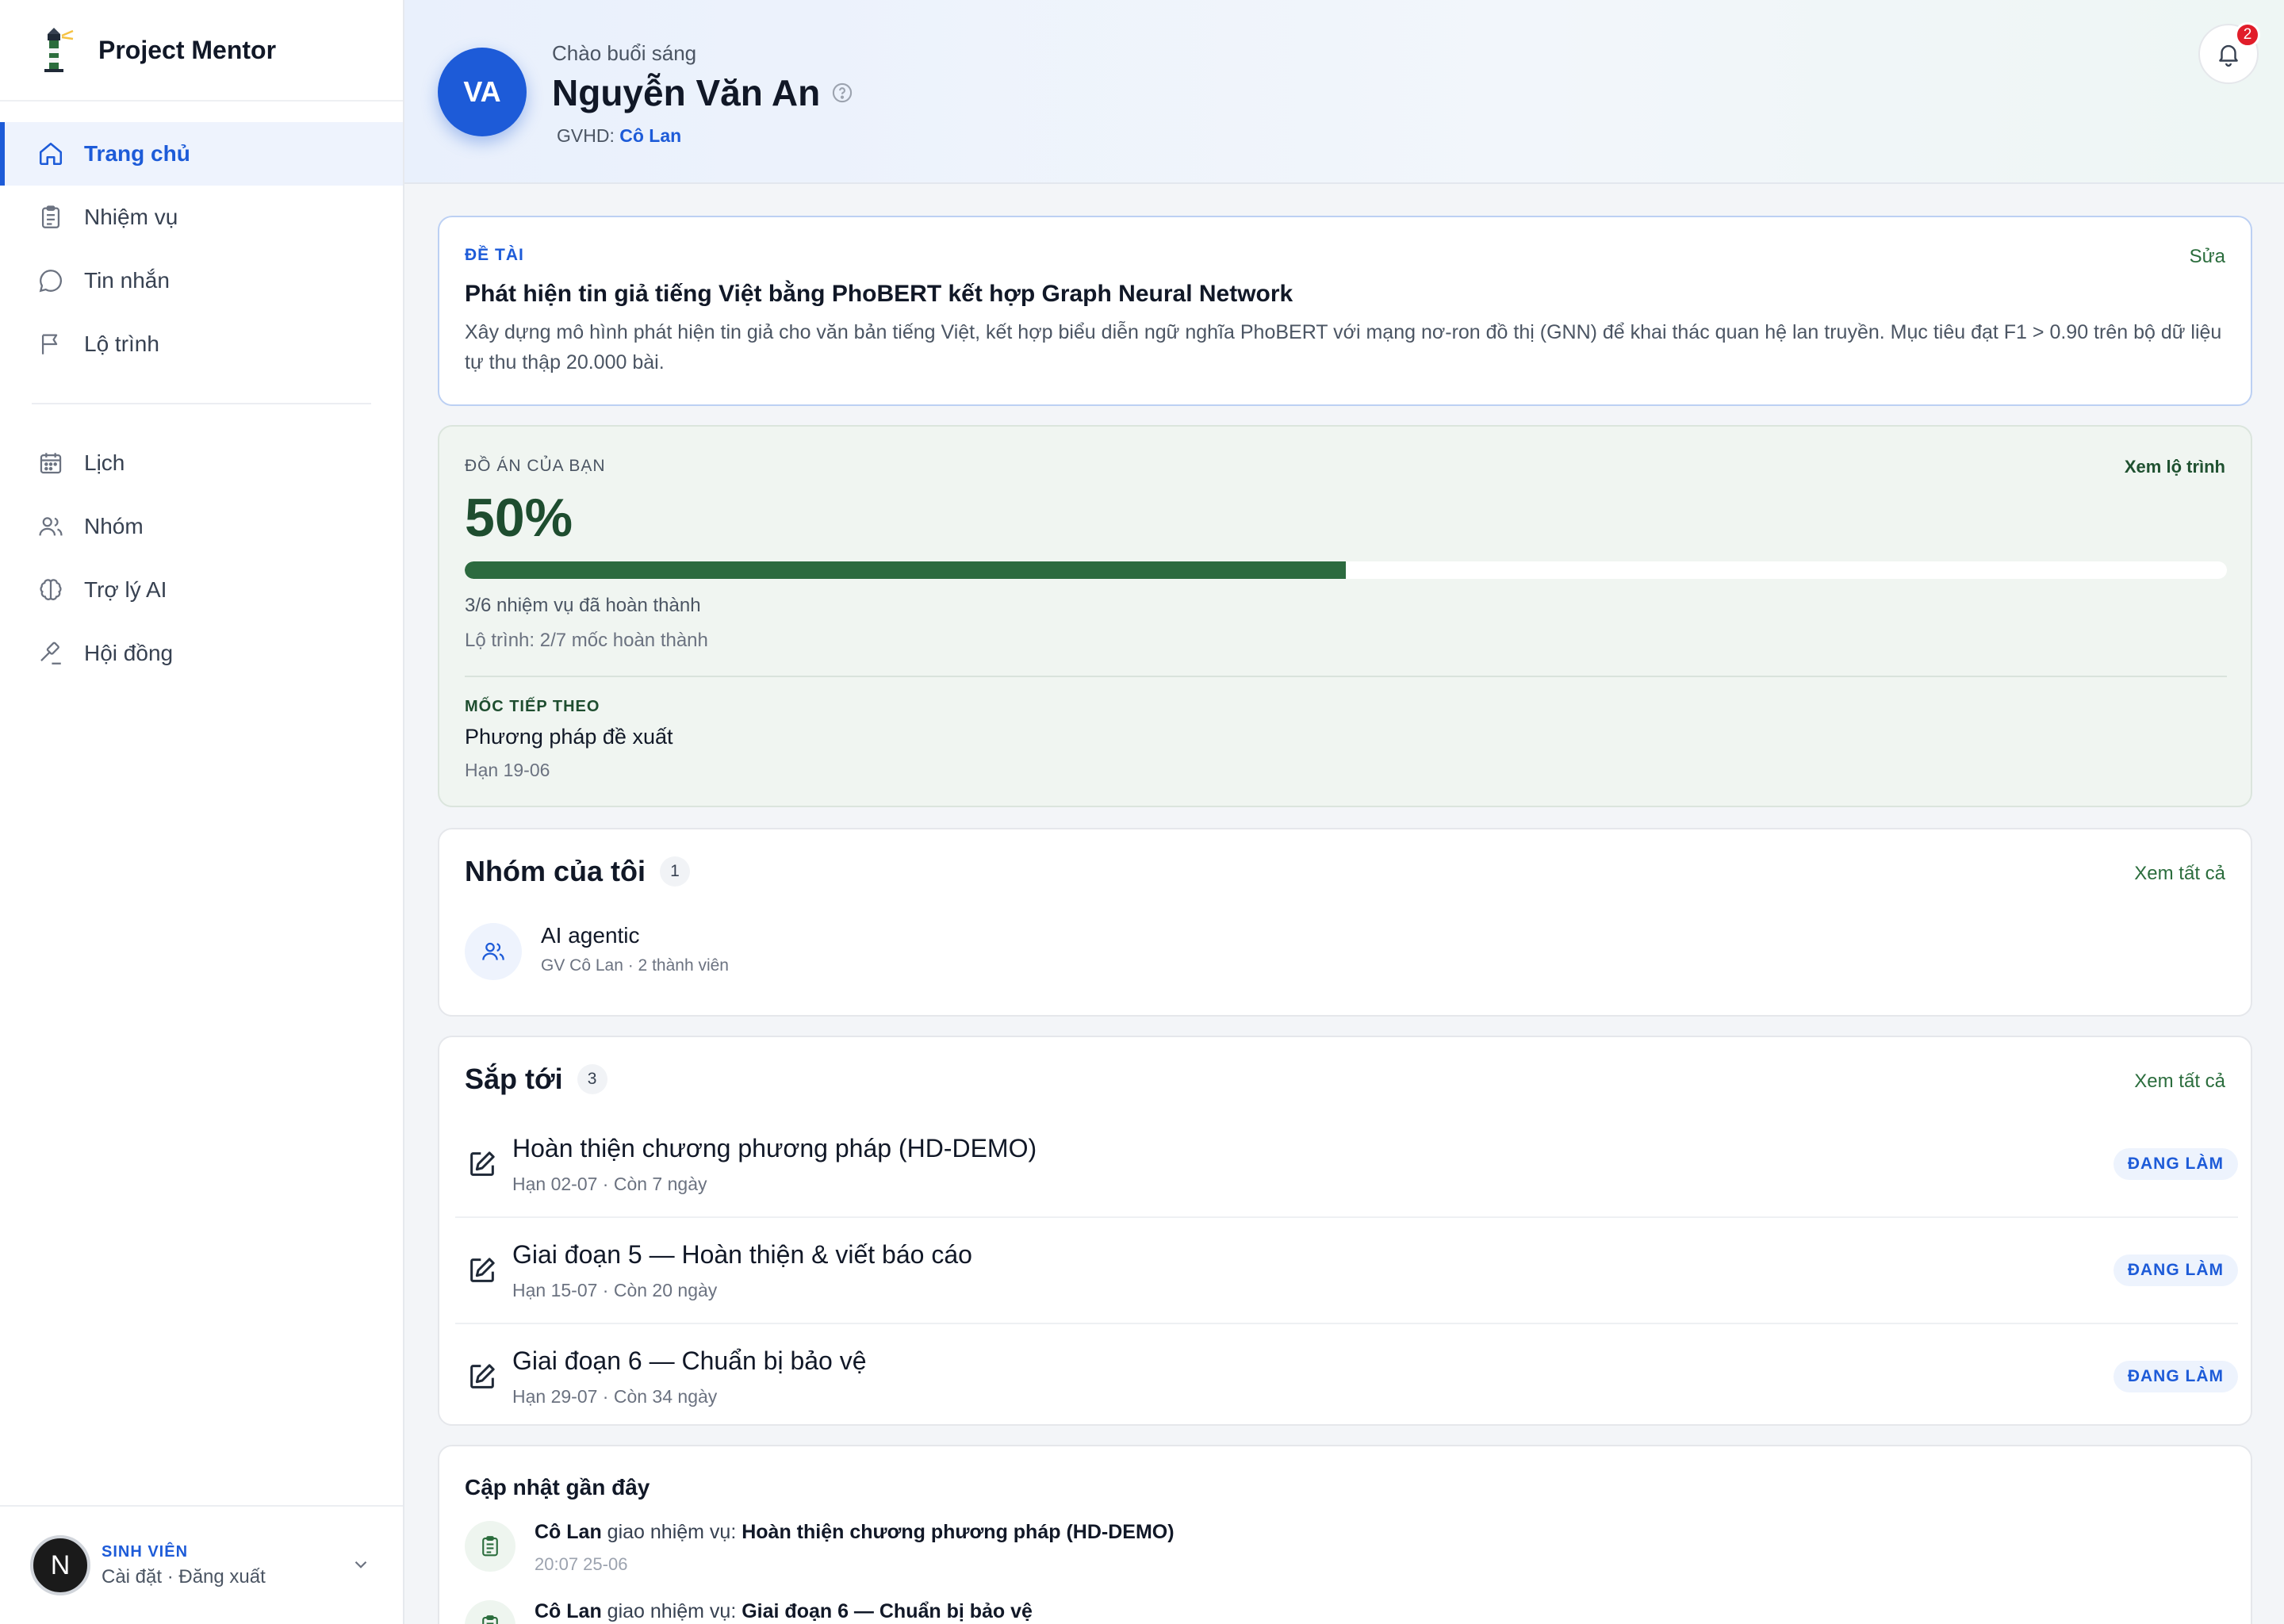 This screenshot has height=1624, width=2284. I want to click on notification-count-badge: 2, so click(2247, 35).